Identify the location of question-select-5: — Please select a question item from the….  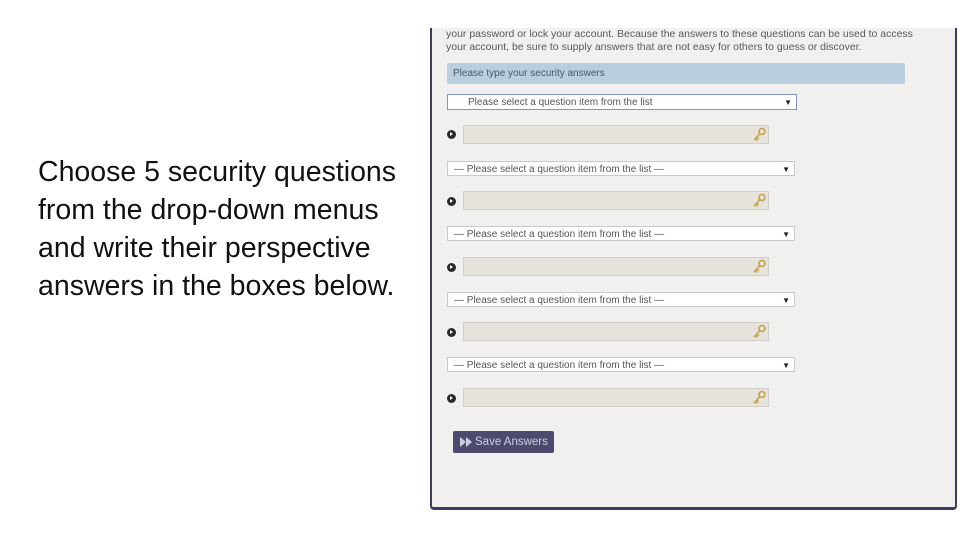
(621, 364).